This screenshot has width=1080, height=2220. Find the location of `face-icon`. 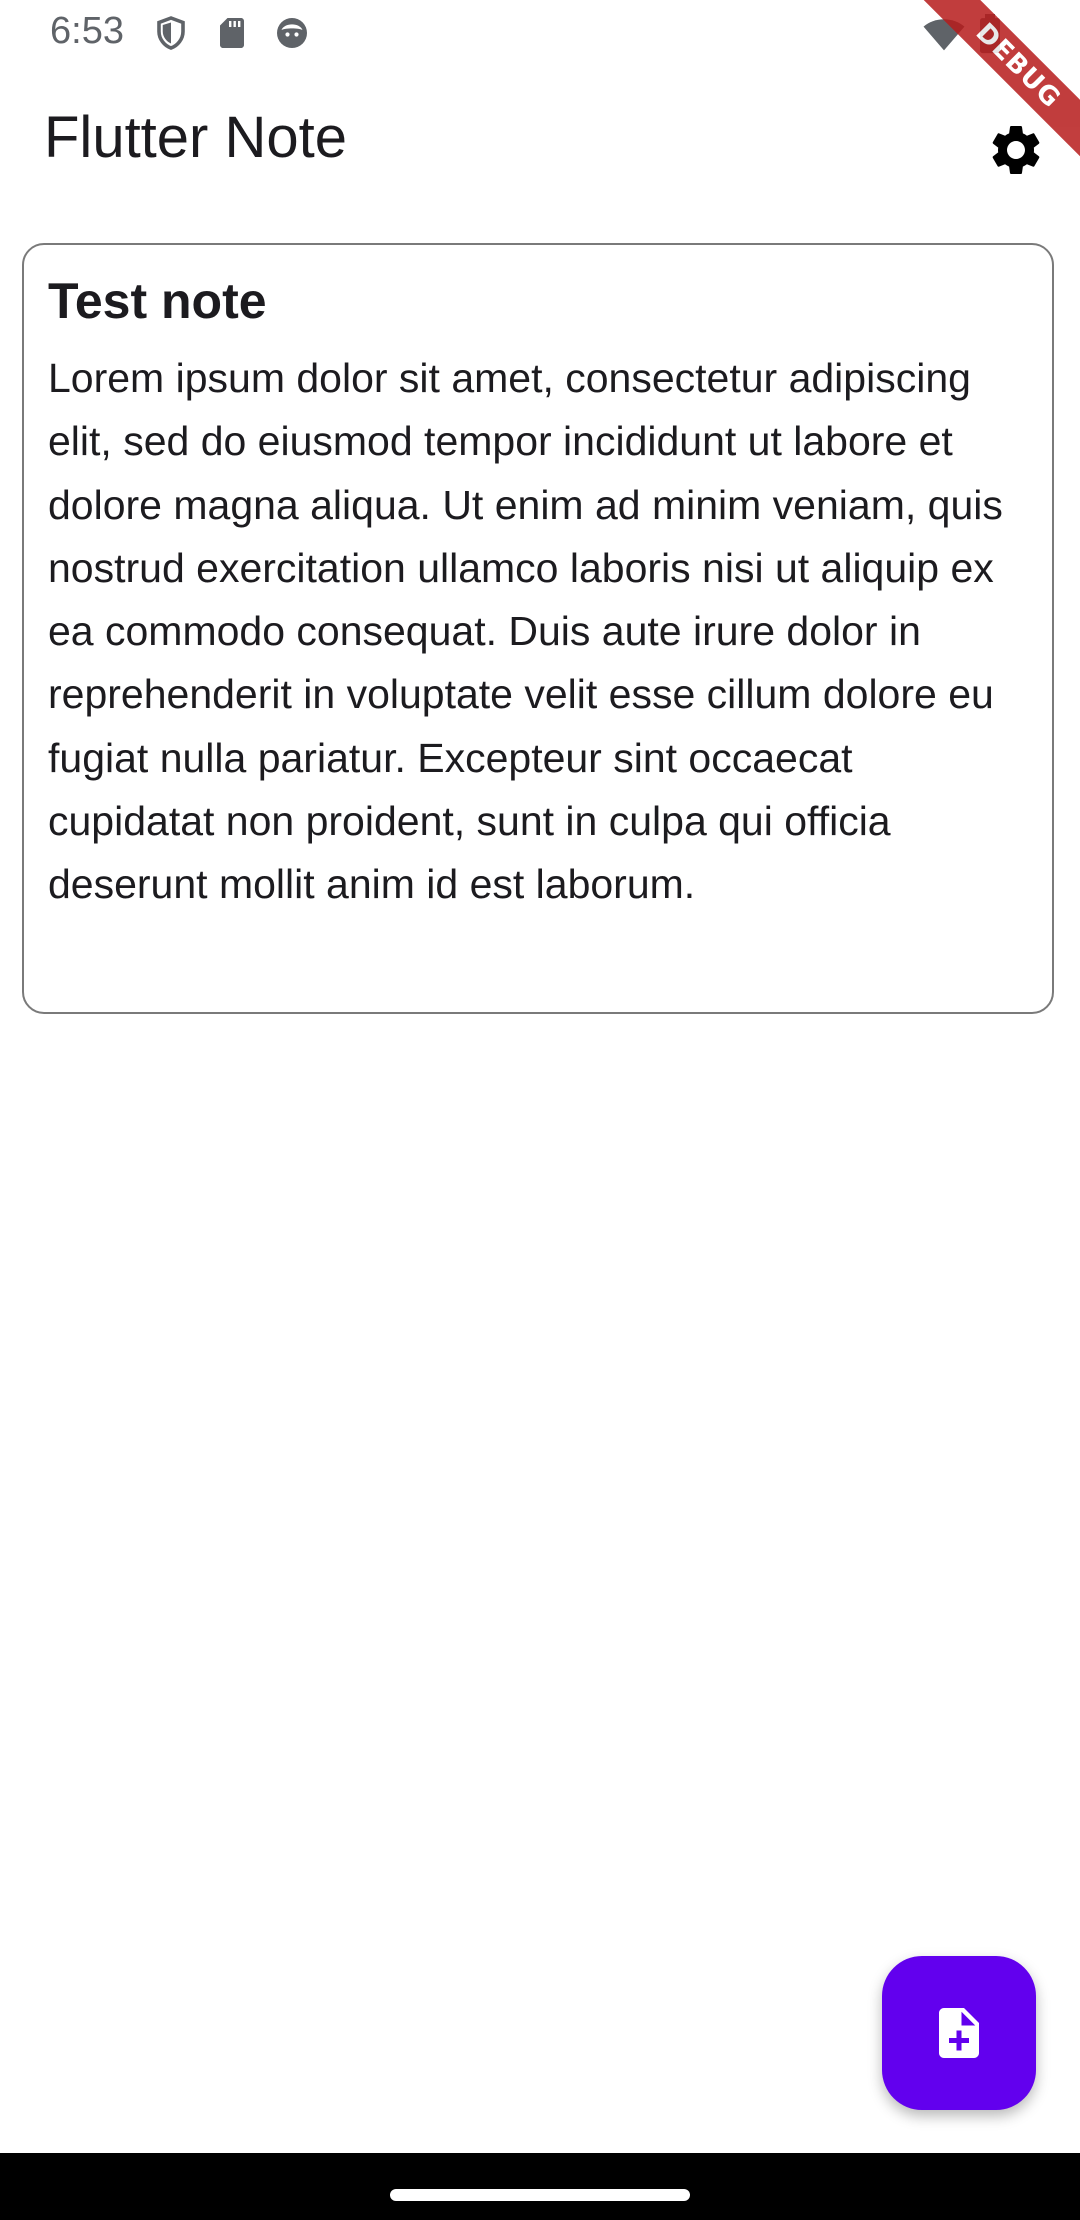

face-icon is located at coordinates (292, 33).